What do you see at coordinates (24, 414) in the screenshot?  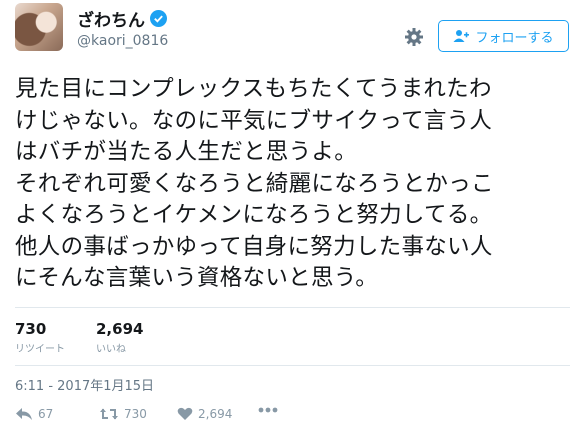 I see `reply-icon` at bounding box center [24, 414].